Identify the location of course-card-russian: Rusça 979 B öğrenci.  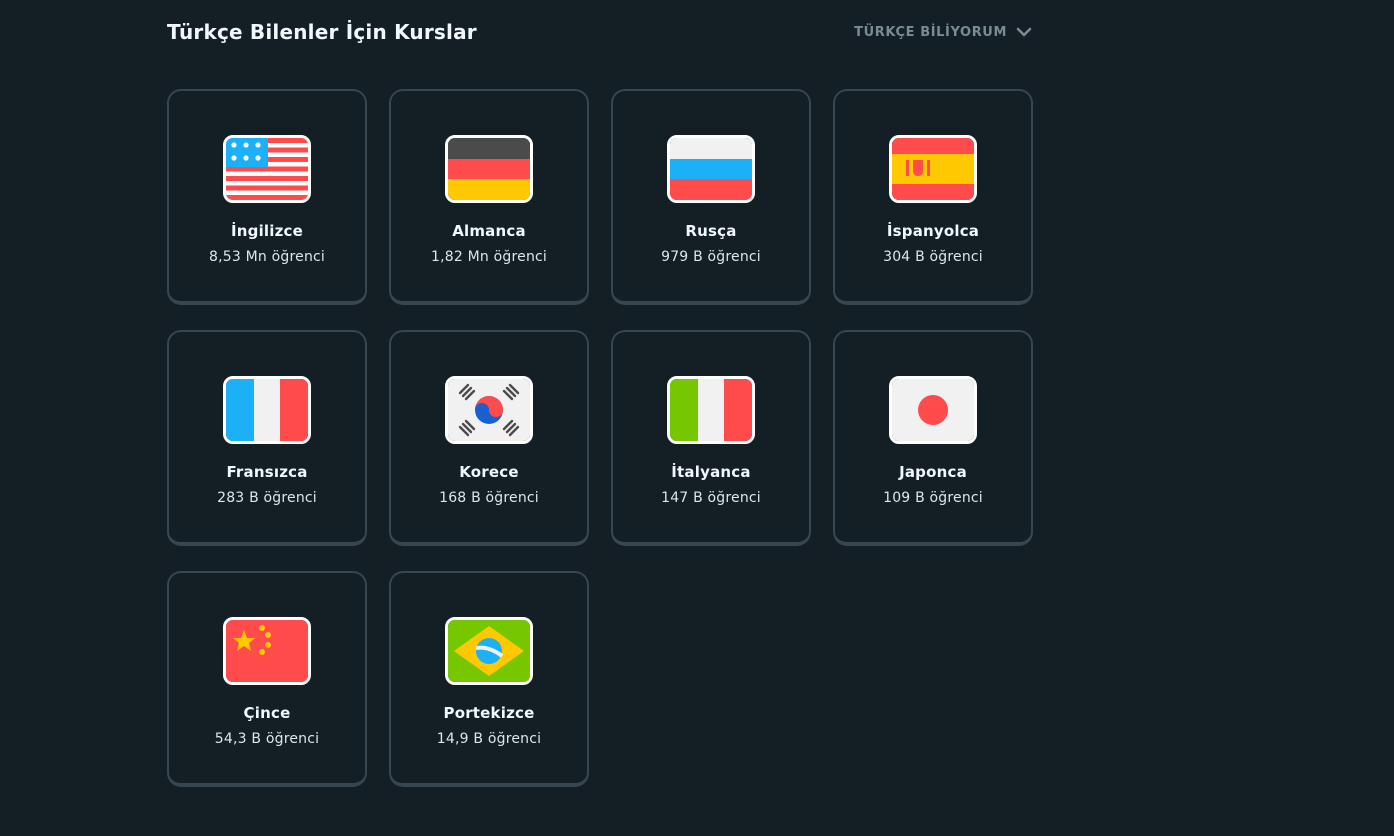
(711, 197).